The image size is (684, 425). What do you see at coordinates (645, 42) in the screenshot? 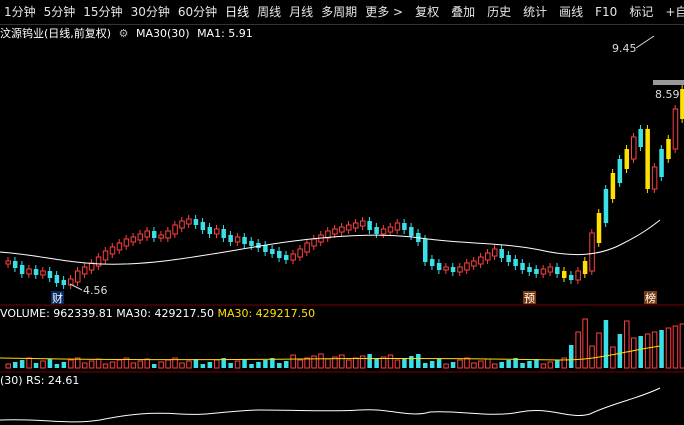
I see `high-price-pointer` at bounding box center [645, 42].